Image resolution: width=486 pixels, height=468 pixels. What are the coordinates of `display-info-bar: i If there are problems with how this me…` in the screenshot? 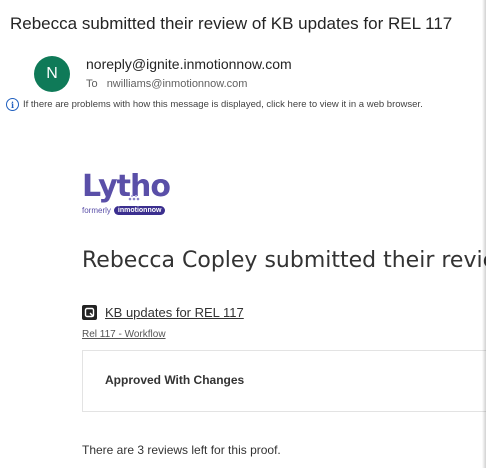 It's located at (214, 104).